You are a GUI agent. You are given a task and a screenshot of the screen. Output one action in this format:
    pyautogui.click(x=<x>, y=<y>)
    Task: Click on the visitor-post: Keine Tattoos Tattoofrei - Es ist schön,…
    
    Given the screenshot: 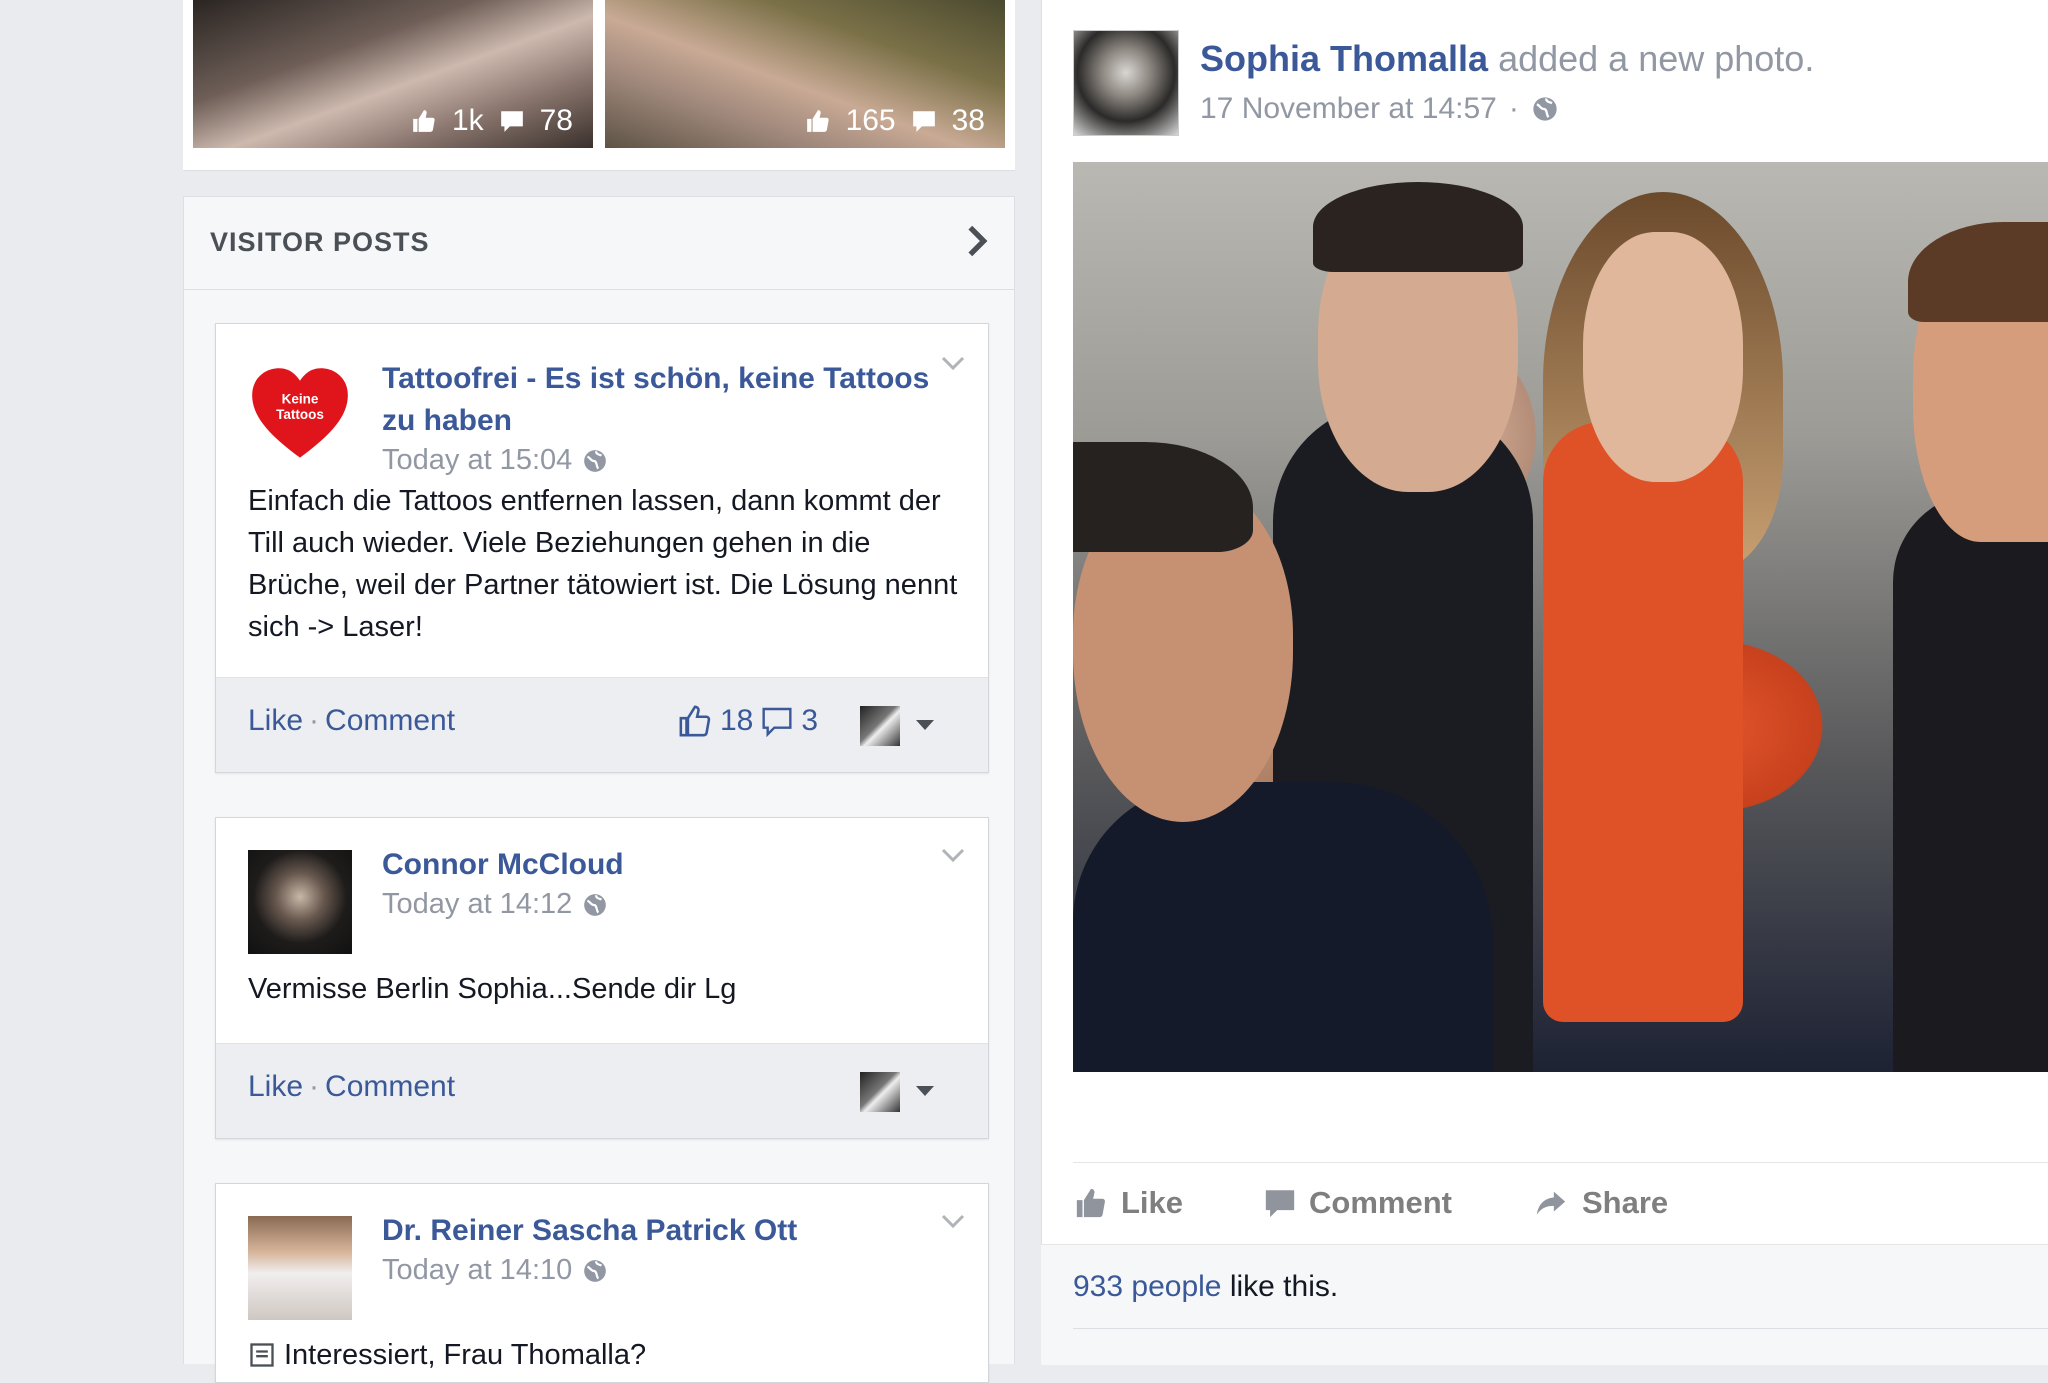 What is the action you would take?
    pyautogui.click(x=602, y=548)
    